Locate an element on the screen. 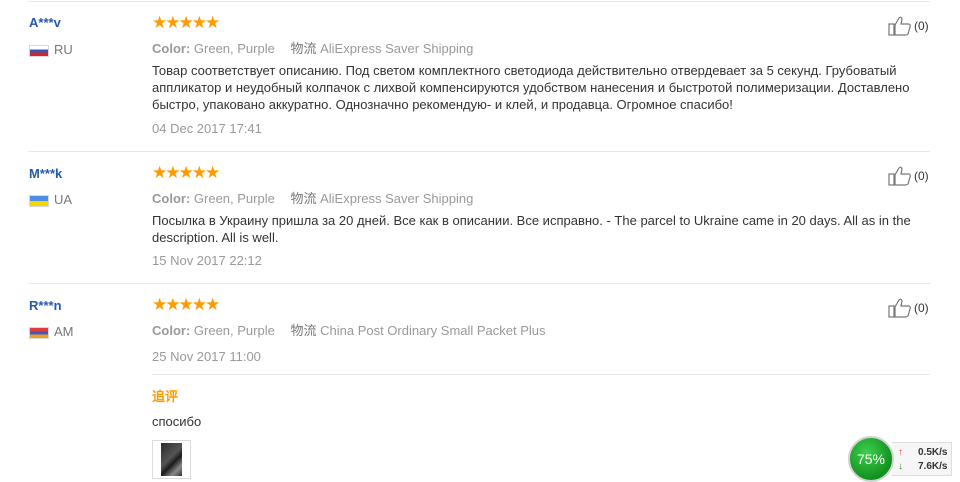 The image size is (960, 482). reviewer-name: M***k is located at coordinates (45, 173).